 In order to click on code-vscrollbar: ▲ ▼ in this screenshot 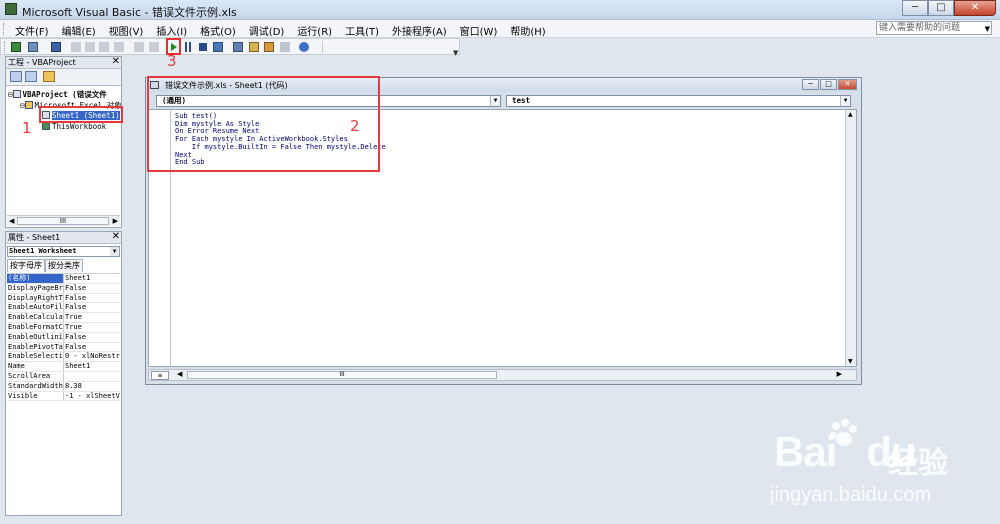, I will do `click(850, 238)`.